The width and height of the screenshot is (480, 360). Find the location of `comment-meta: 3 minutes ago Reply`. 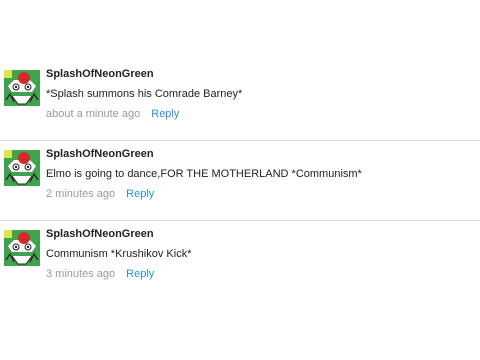

comment-meta: 3 minutes ago Reply is located at coordinates (100, 274).